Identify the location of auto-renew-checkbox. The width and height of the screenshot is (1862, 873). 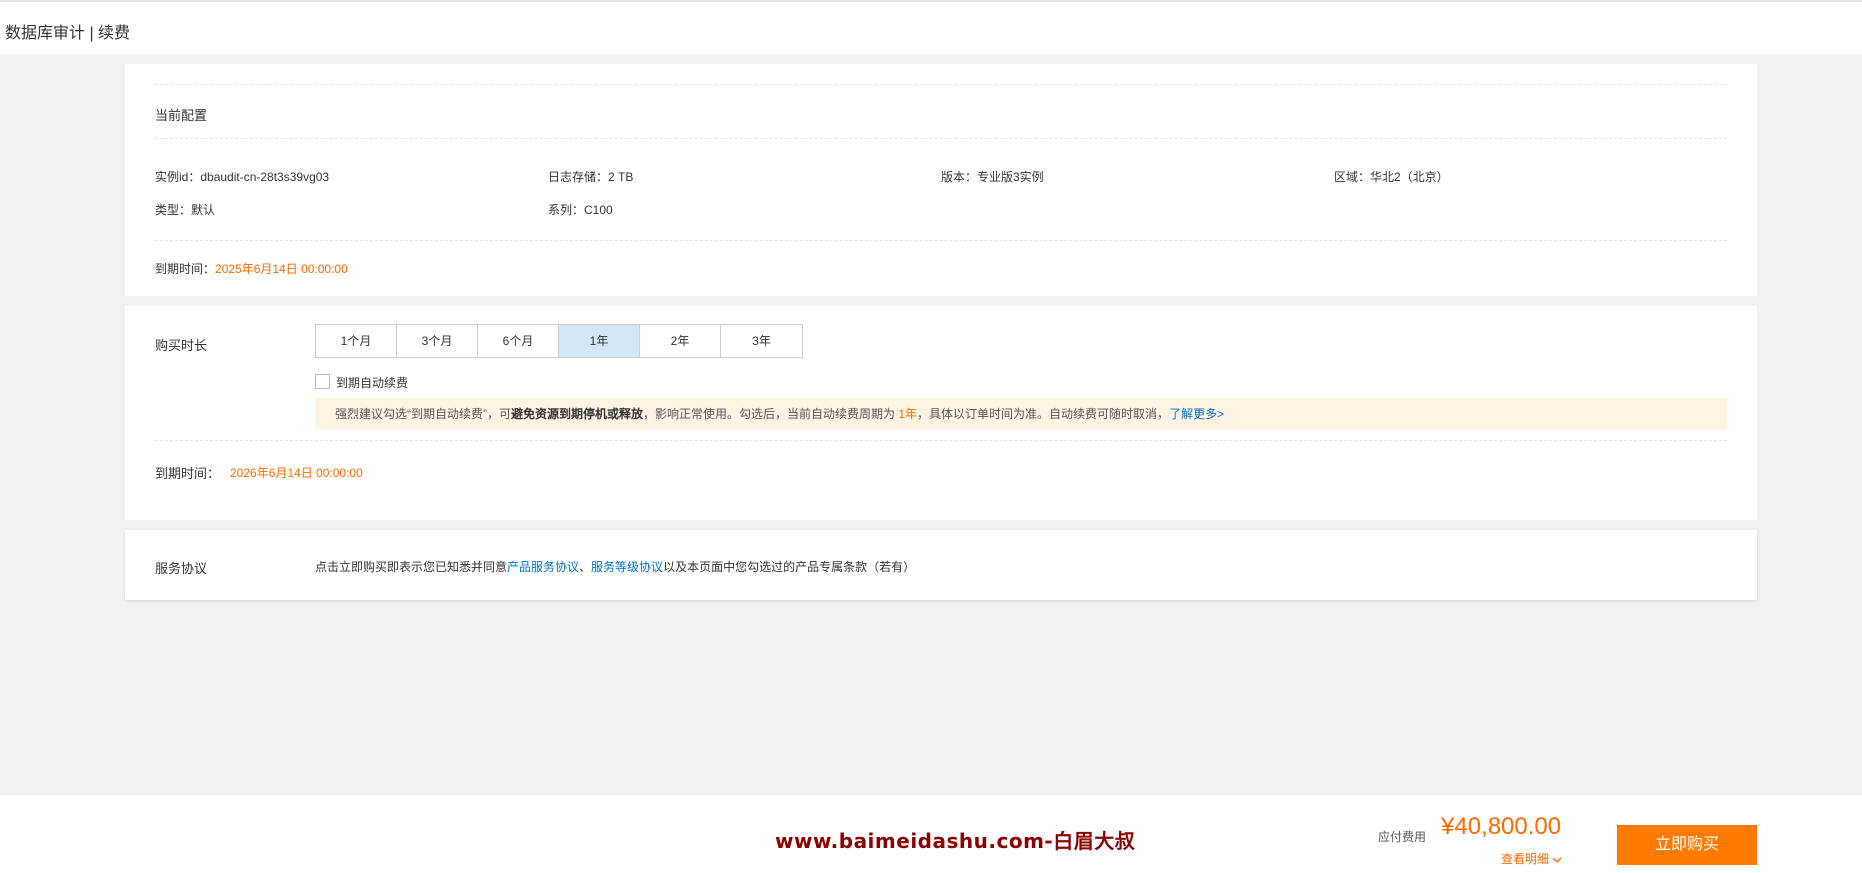
(322, 381).